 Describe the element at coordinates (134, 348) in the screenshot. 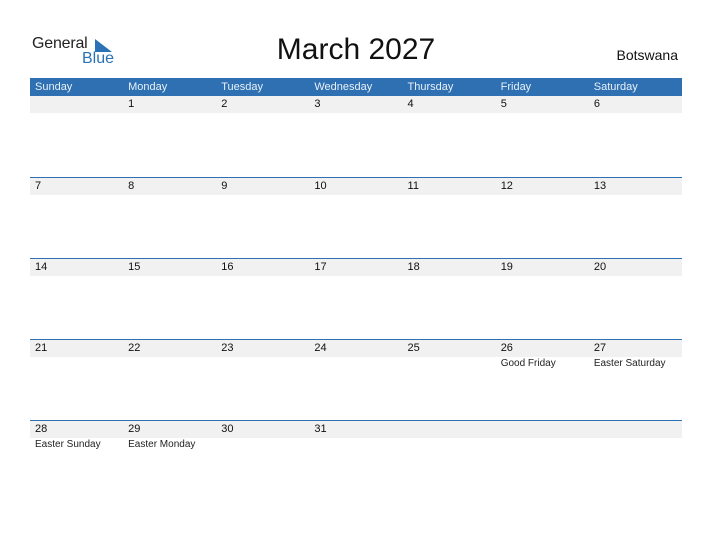

I see `day-number: 22` at that location.